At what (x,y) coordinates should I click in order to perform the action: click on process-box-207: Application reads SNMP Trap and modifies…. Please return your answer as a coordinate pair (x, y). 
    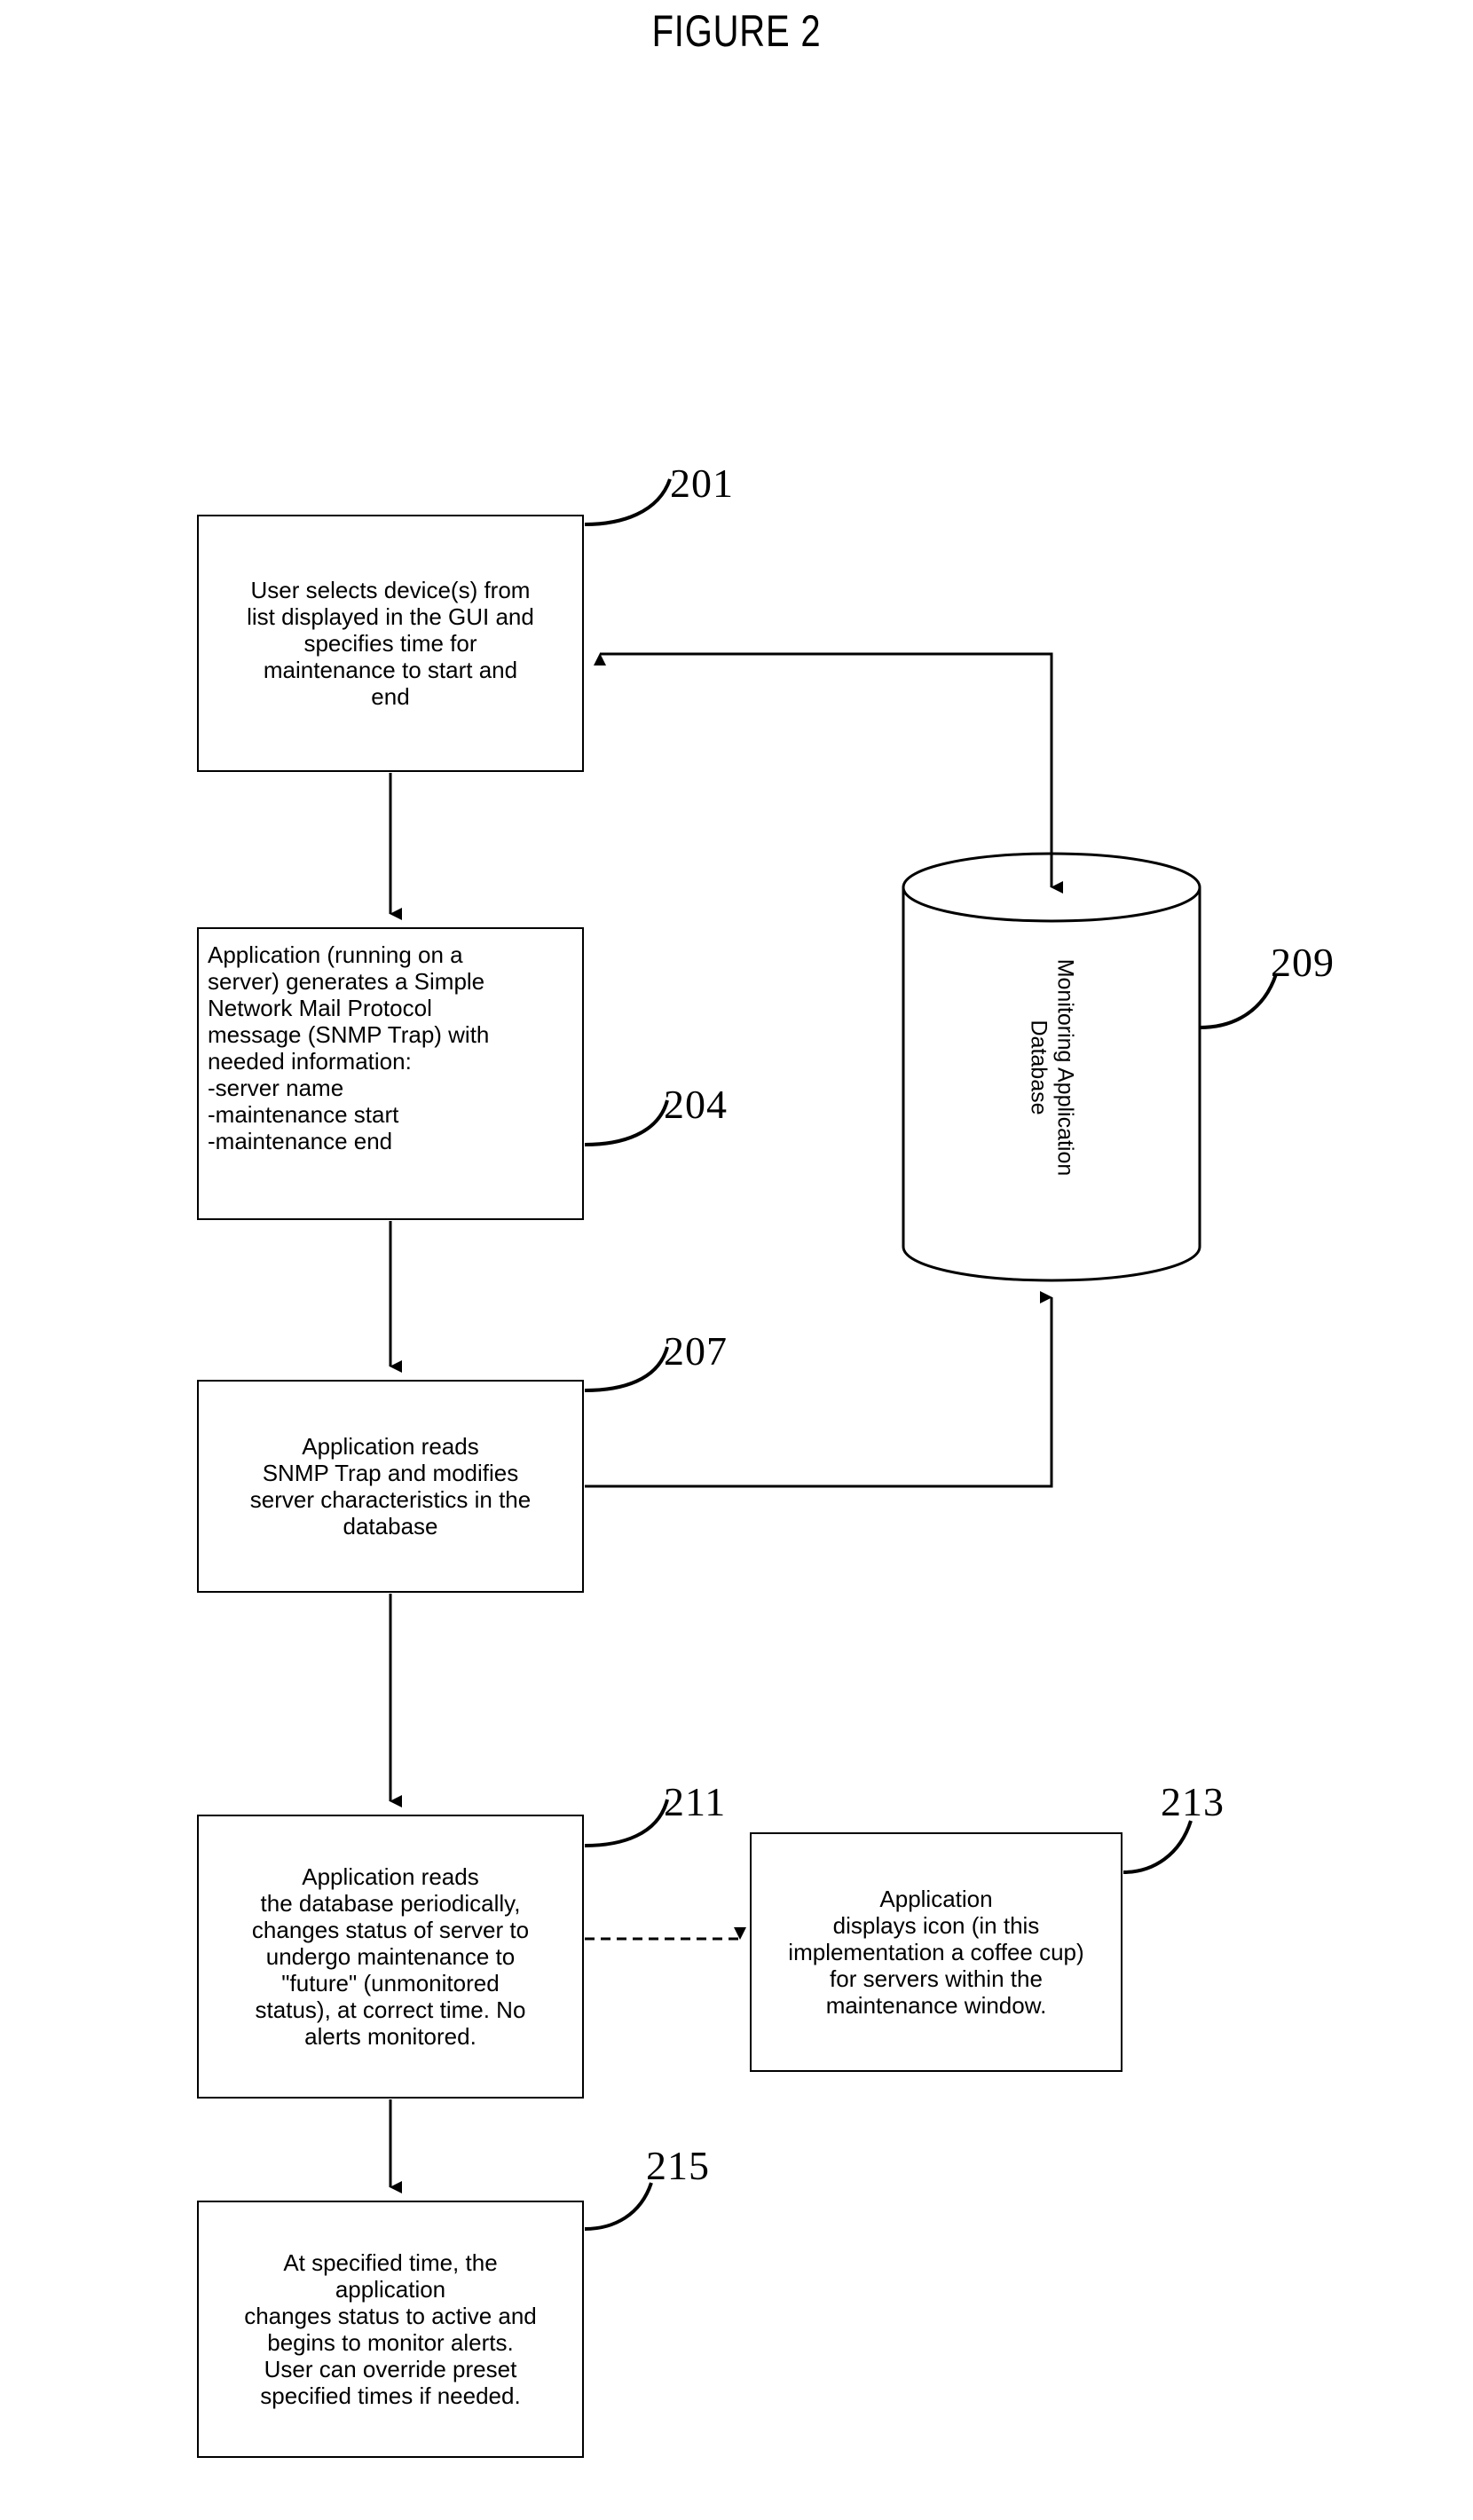
    Looking at the image, I should click on (390, 1486).